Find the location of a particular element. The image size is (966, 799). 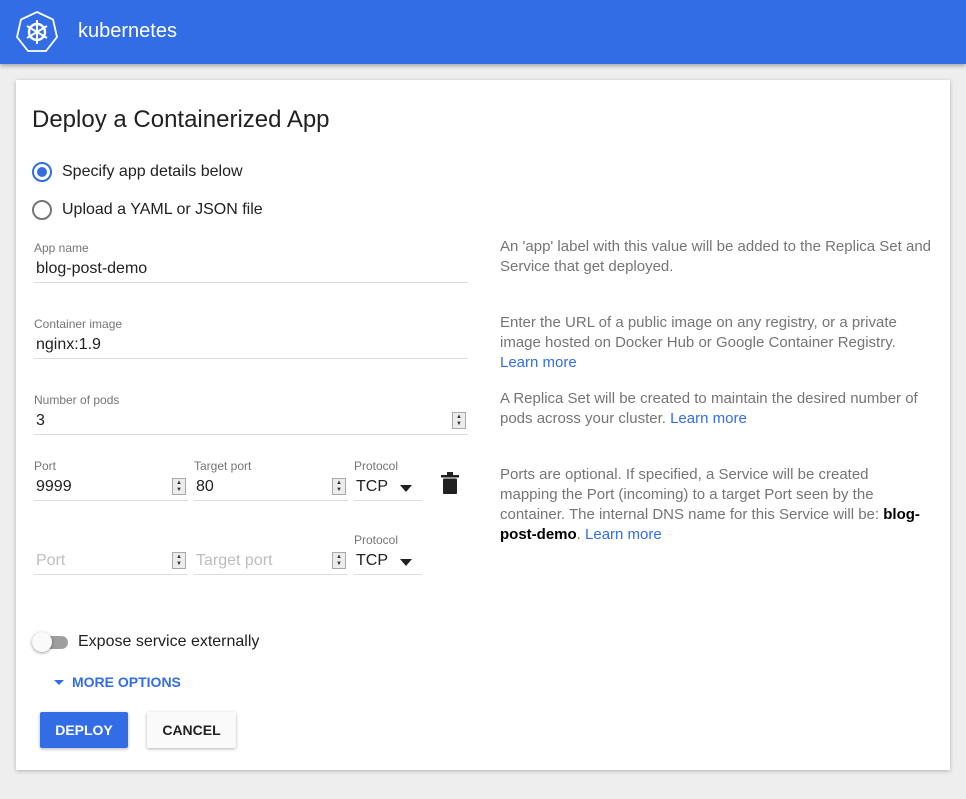

container-image-label: Container image is located at coordinates (78, 324).